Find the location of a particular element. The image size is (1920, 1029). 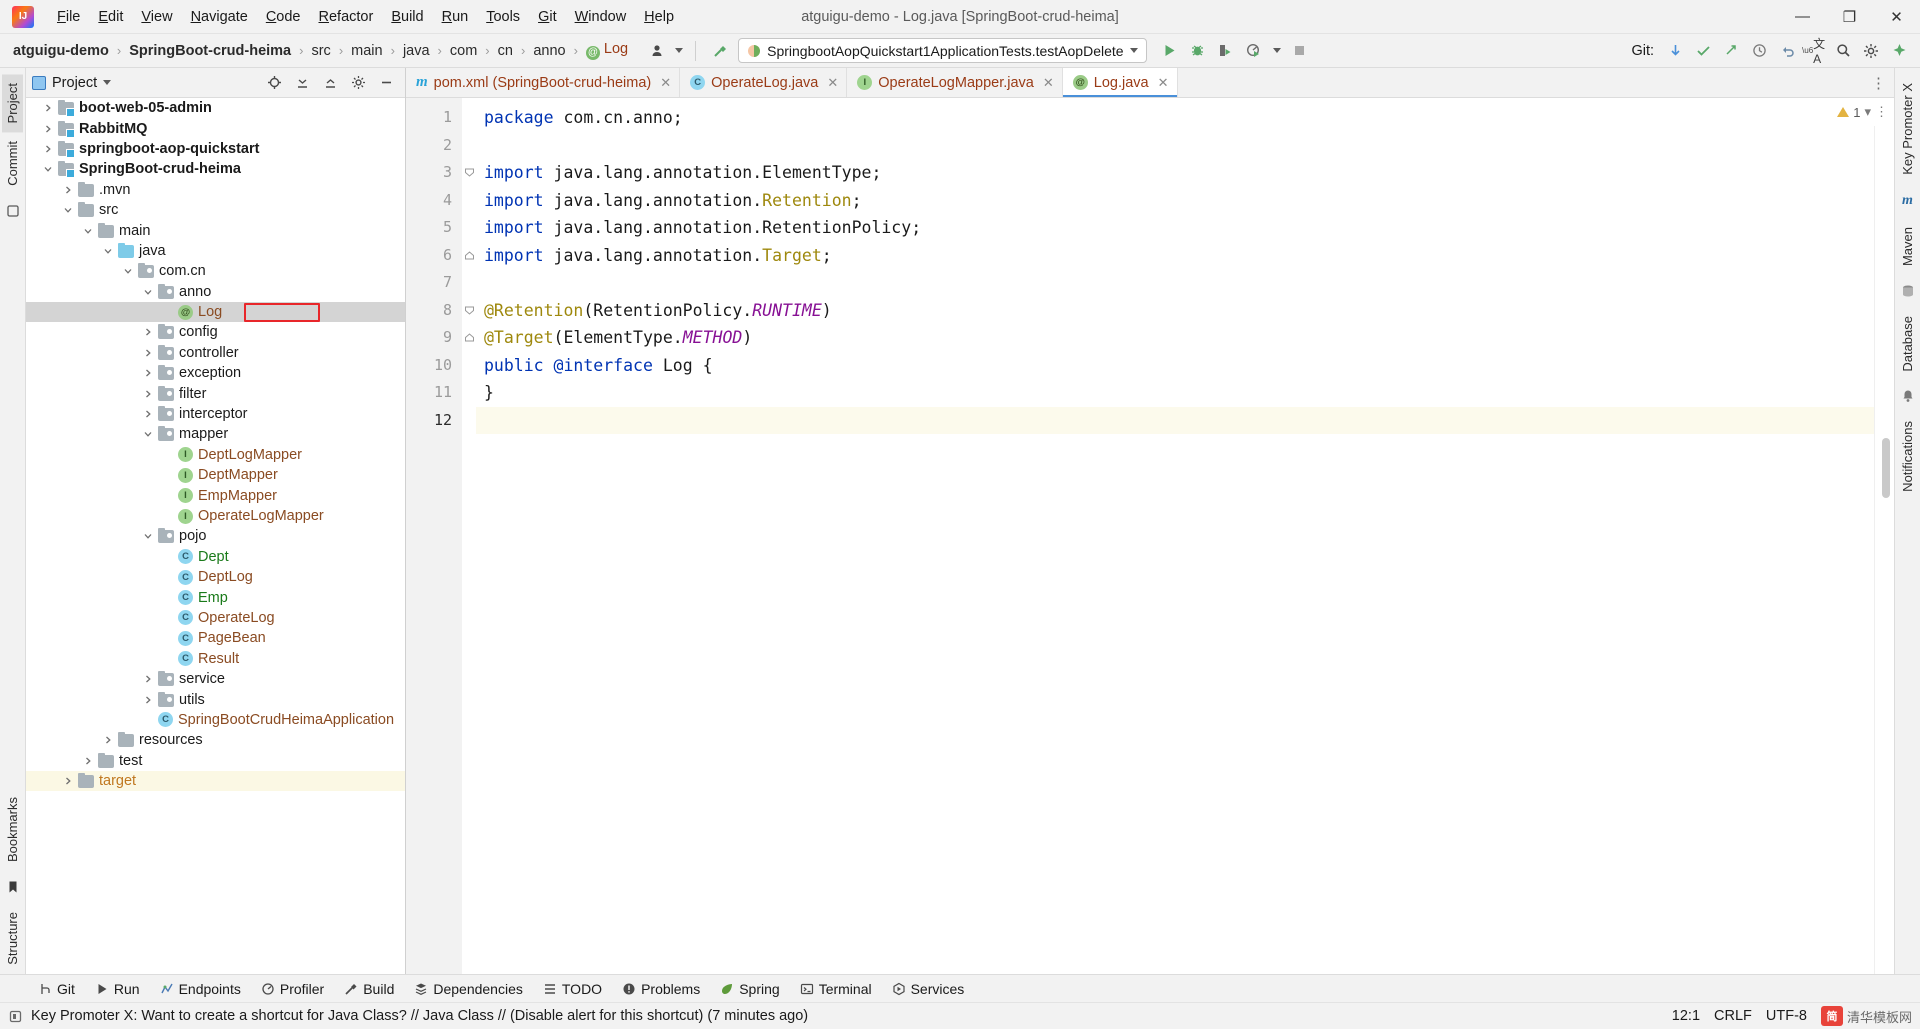

tree-node-springbootcrudheimaapplication: C SpringBootCrudHeimaApplication is located at coordinates (215, 720).